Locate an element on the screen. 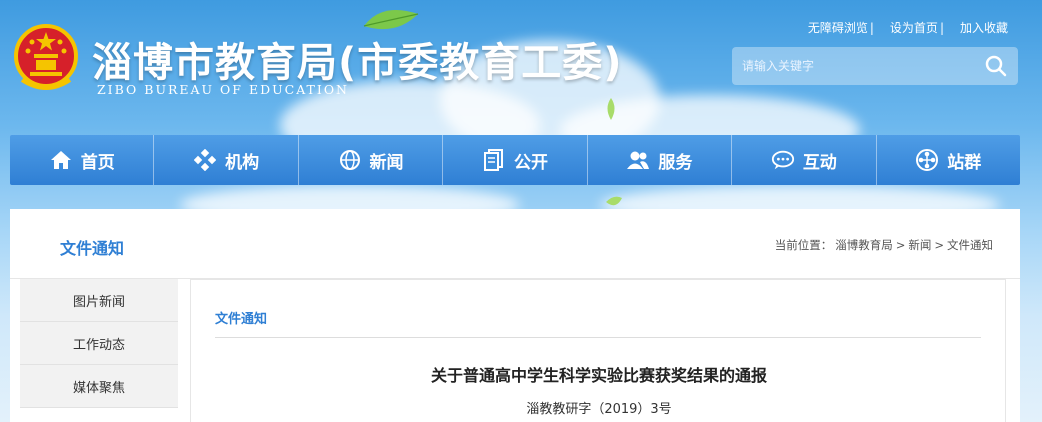 This screenshot has height=422, width=1042. article-category: 文件通知 is located at coordinates (241, 319).